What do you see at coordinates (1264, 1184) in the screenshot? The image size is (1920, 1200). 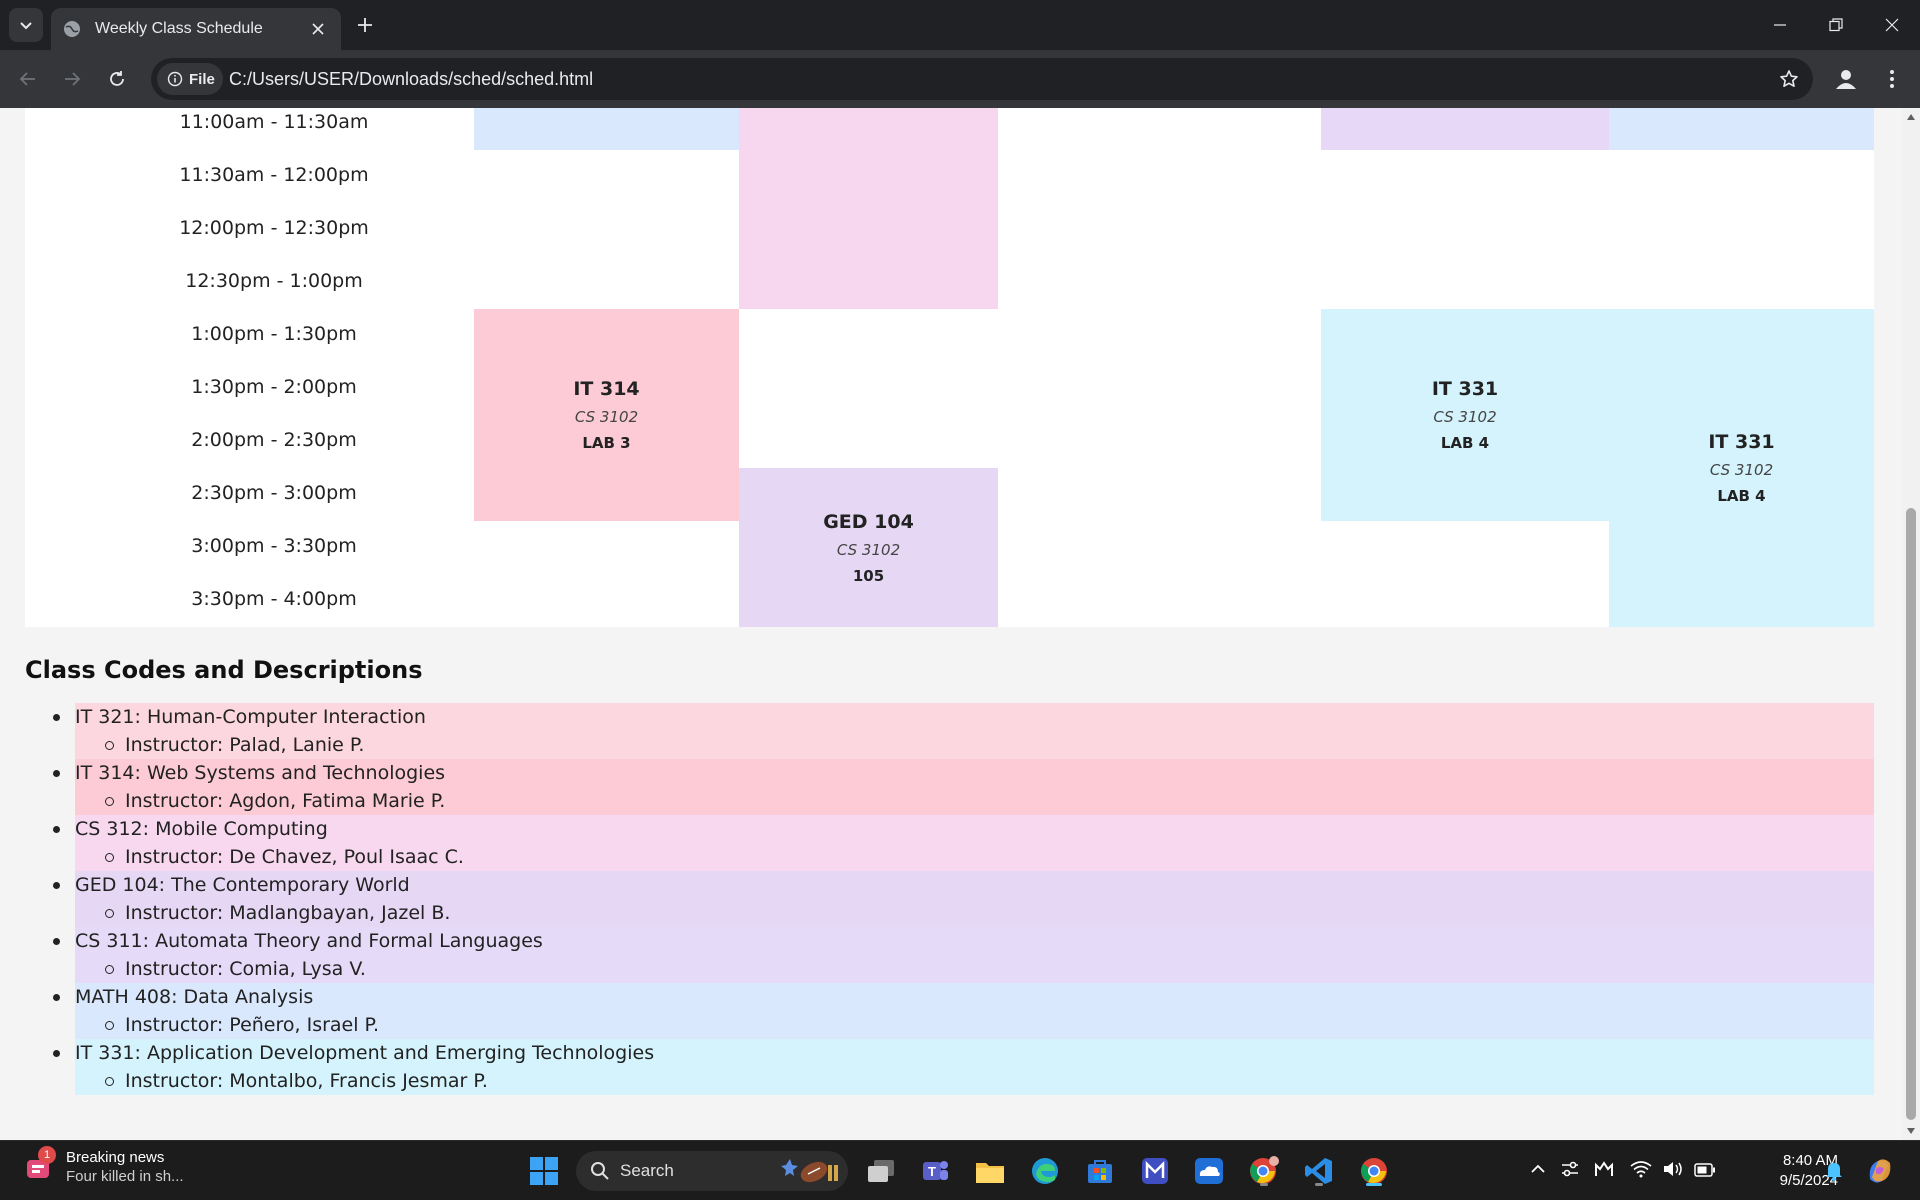 I see `running-indicator` at bounding box center [1264, 1184].